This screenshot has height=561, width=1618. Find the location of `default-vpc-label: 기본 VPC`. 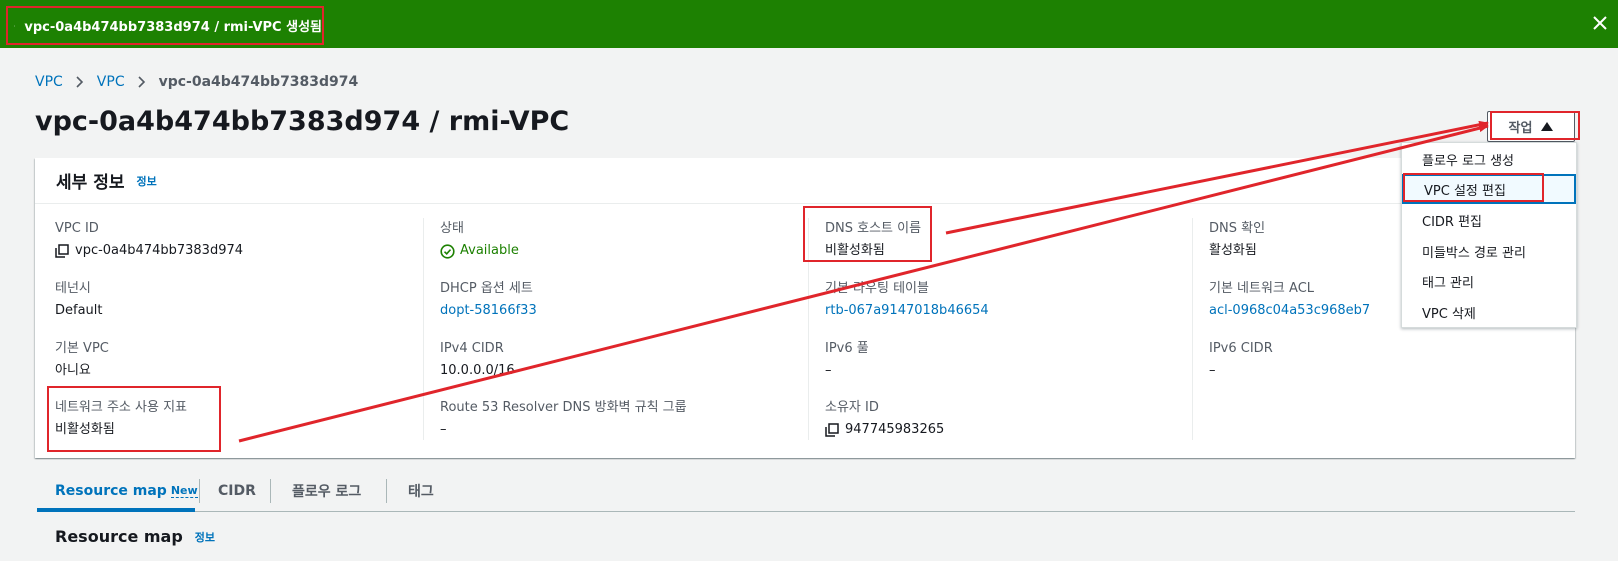

default-vpc-label: 기본 VPC is located at coordinates (82, 348).